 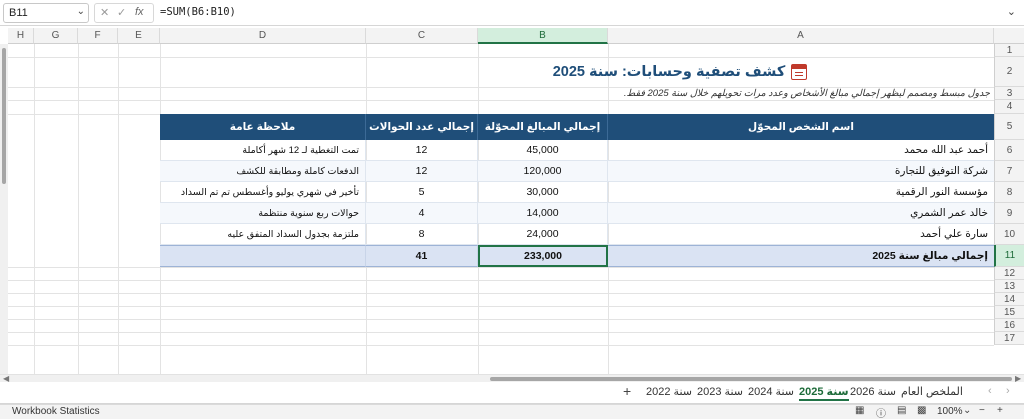 I want to click on tab-2025: سنة 2025, so click(x=824, y=393).